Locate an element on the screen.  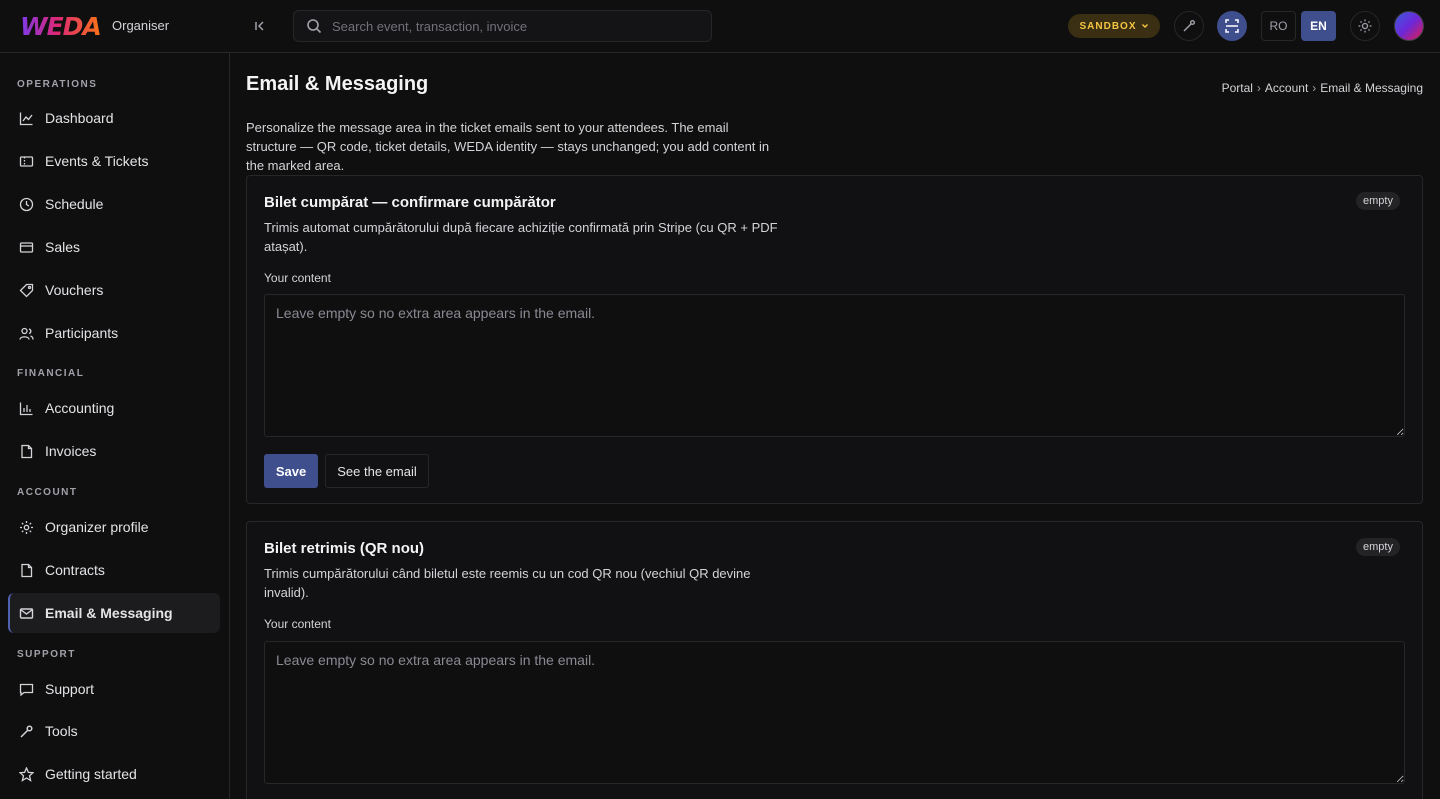
sidebar-item-events: Events & Tickets is located at coordinates (114, 161).